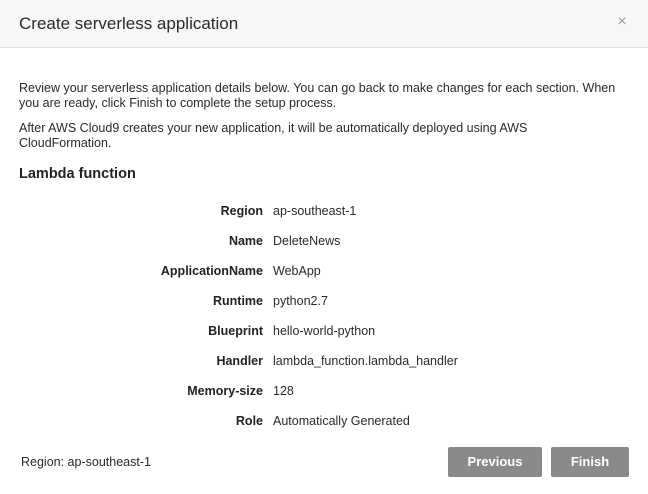 The width and height of the screenshot is (648, 494). What do you see at coordinates (324, 24) in the screenshot?
I see `dialog-header: Create serverless application ×` at bounding box center [324, 24].